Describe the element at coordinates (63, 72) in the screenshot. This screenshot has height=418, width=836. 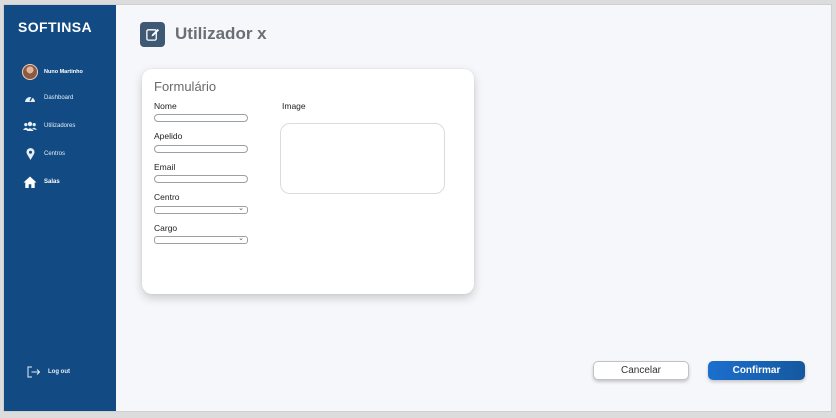
I see `profile-name: Nuno Martinho` at that location.